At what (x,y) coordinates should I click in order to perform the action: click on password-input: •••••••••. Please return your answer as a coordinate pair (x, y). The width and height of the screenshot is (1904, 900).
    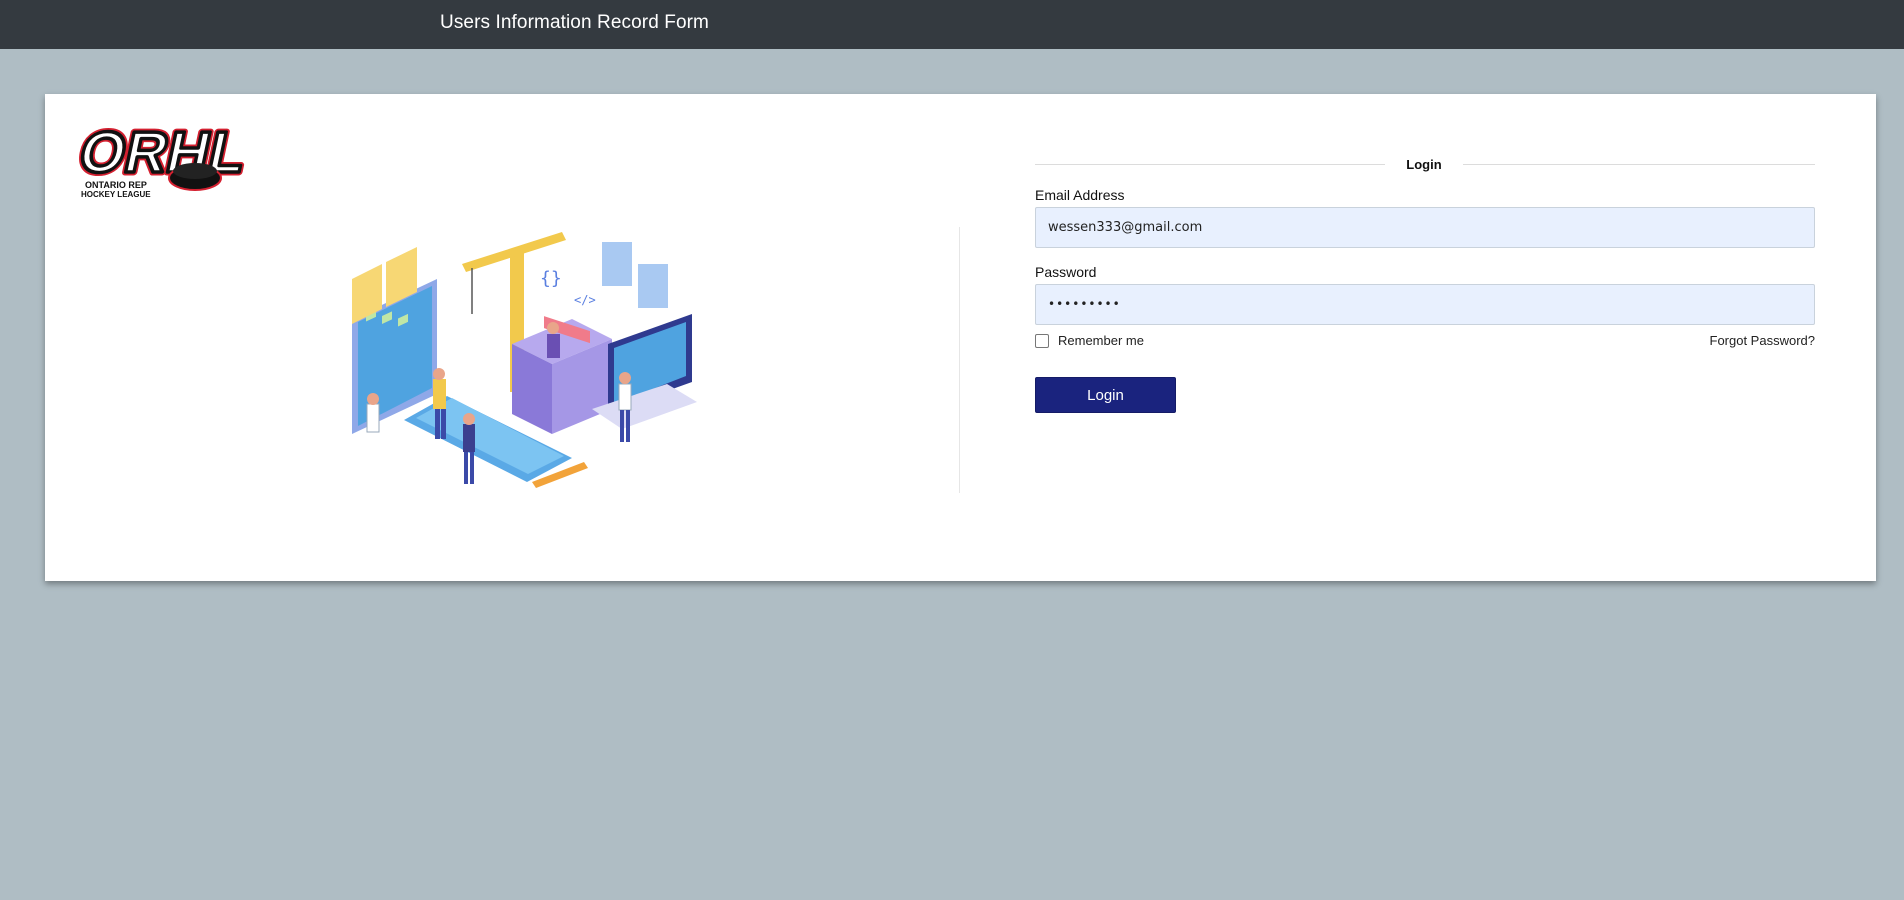
    Looking at the image, I should click on (1425, 304).